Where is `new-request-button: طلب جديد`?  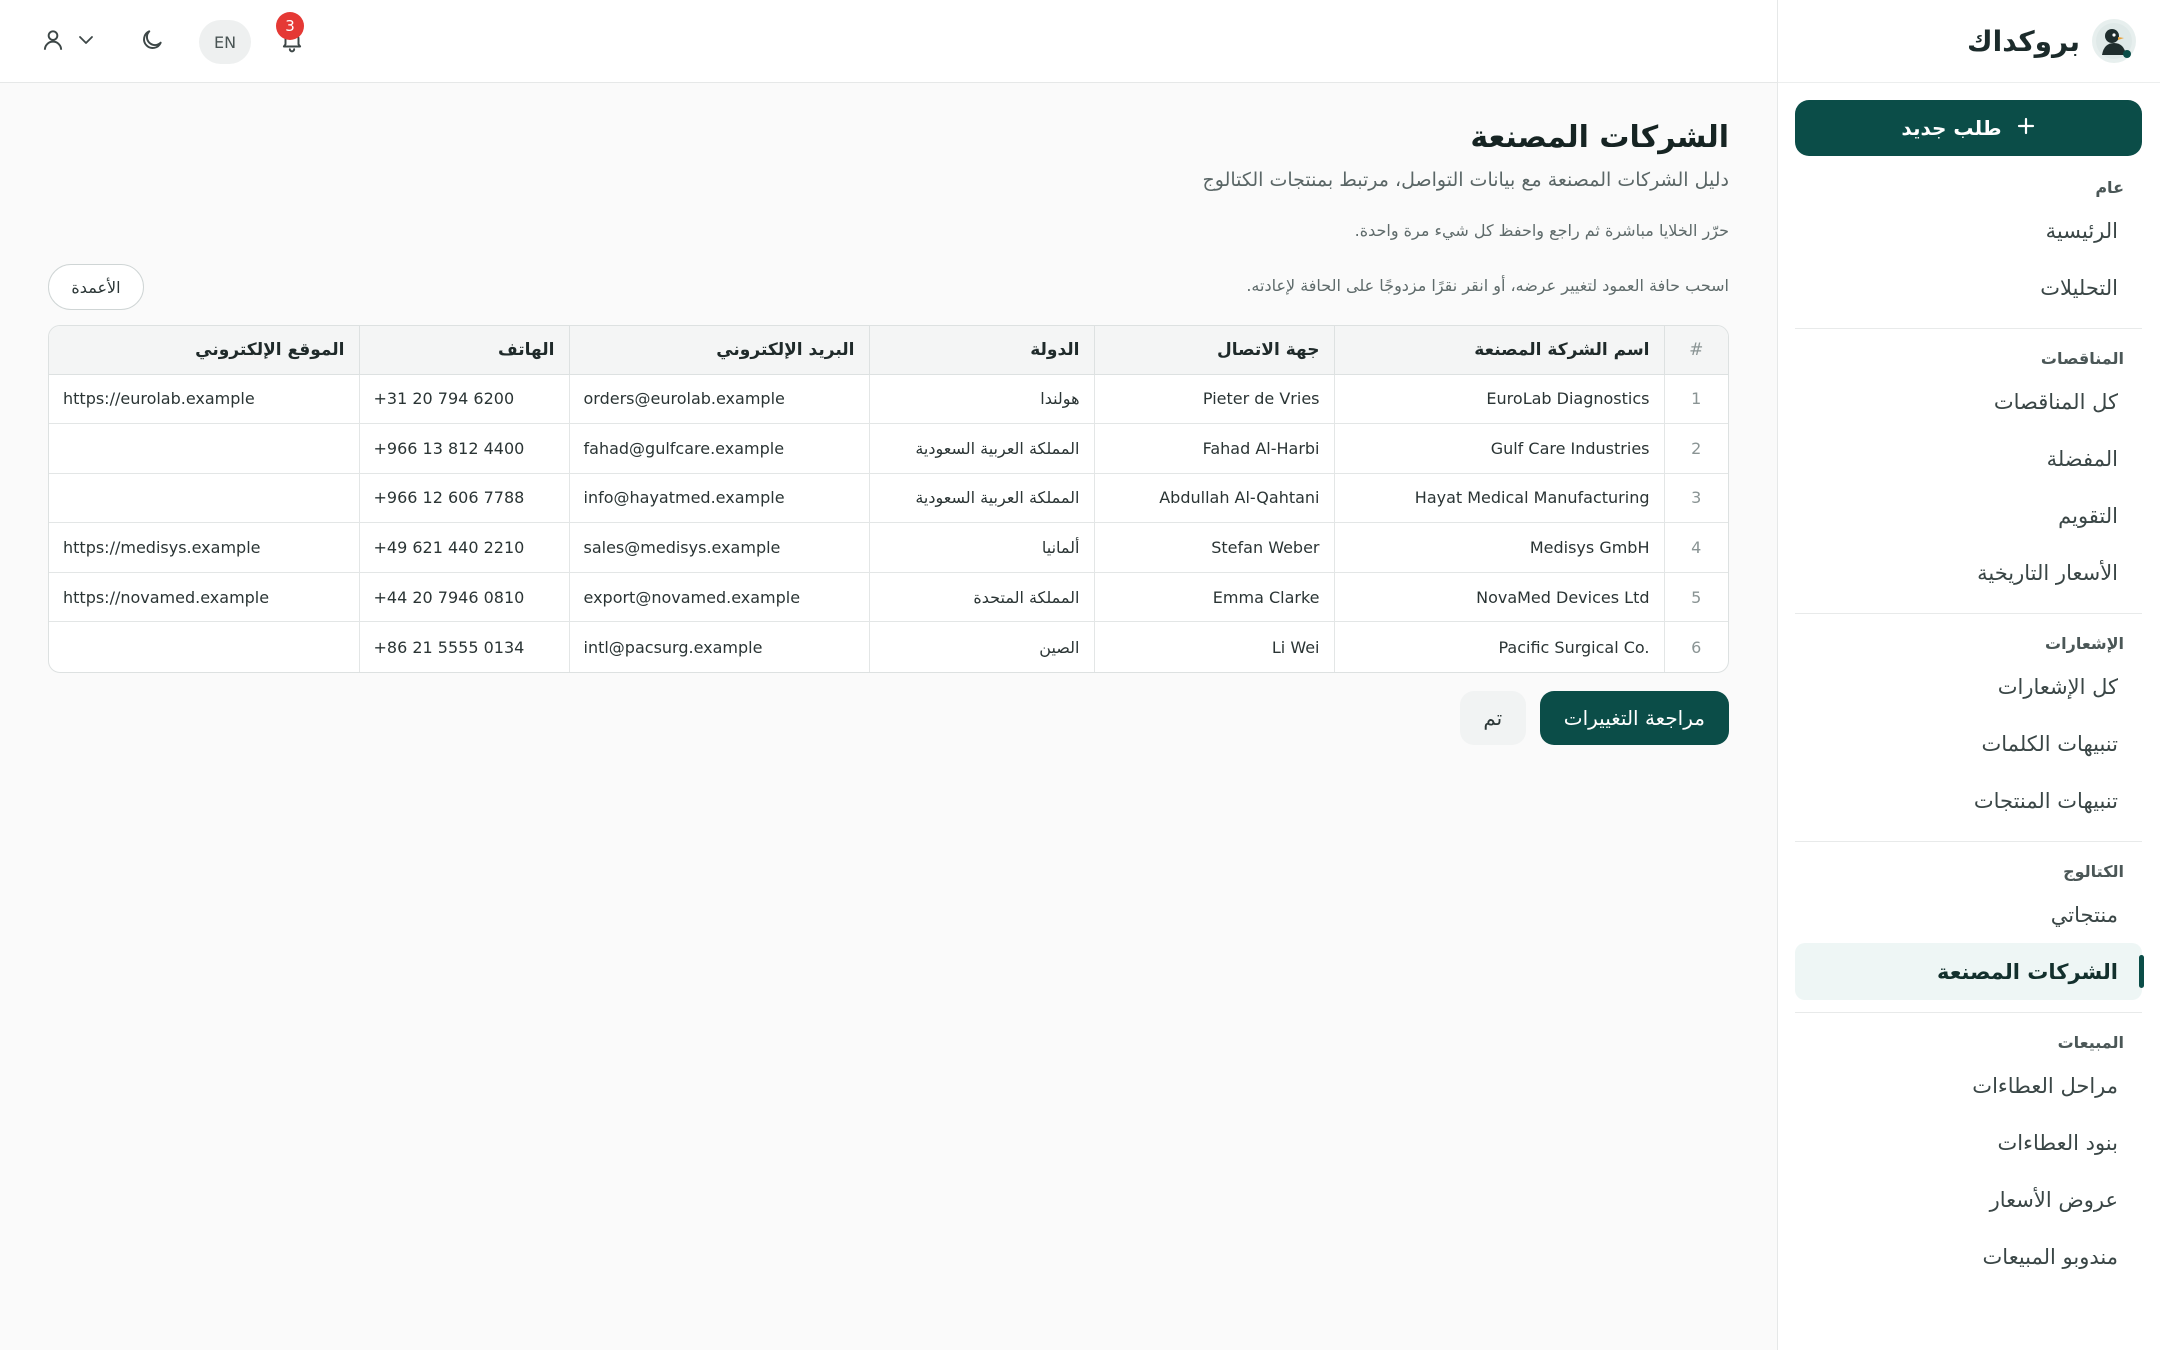
new-request-button: طلب جديد is located at coordinates (1968, 128).